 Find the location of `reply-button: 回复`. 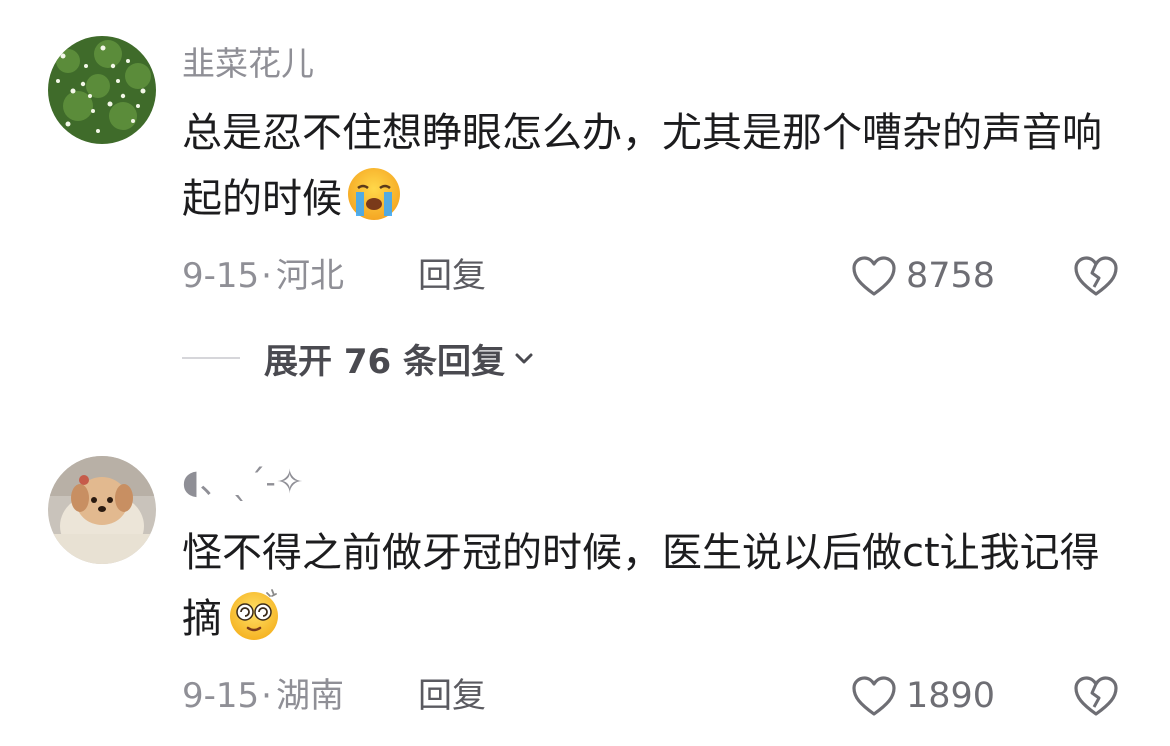

reply-button: 回复 is located at coordinates (452, 696).